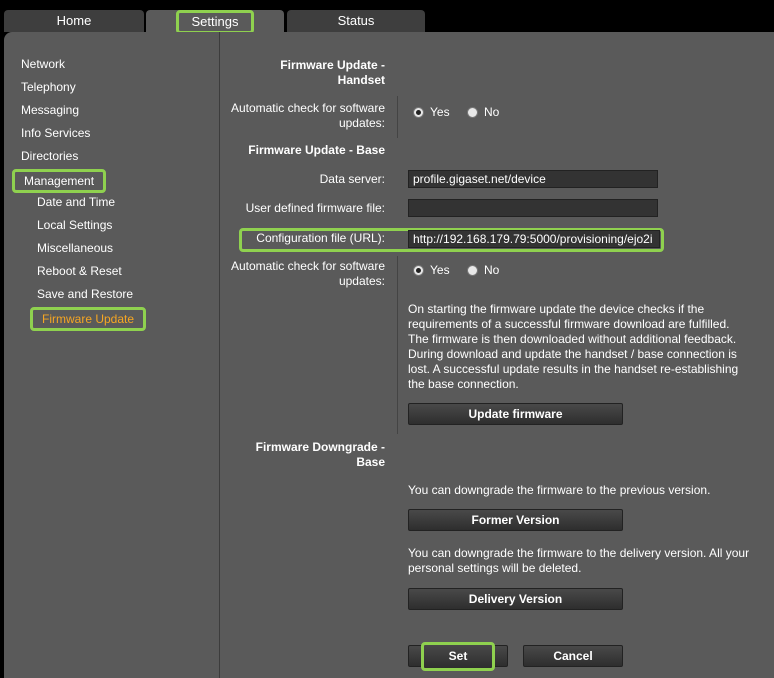 This screenshot has width=774, height=678. I want to click on former-version-button: Former Version, so click(515, 520).